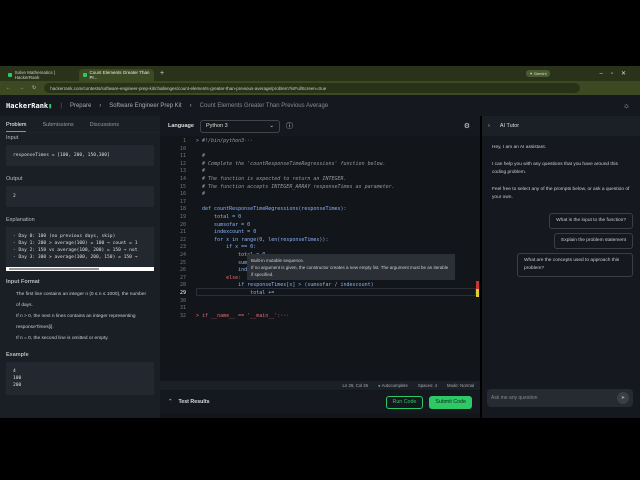 This screenshot has height=480, width=640. I want to click on horizontal-scrollbar, so click(80, 269).